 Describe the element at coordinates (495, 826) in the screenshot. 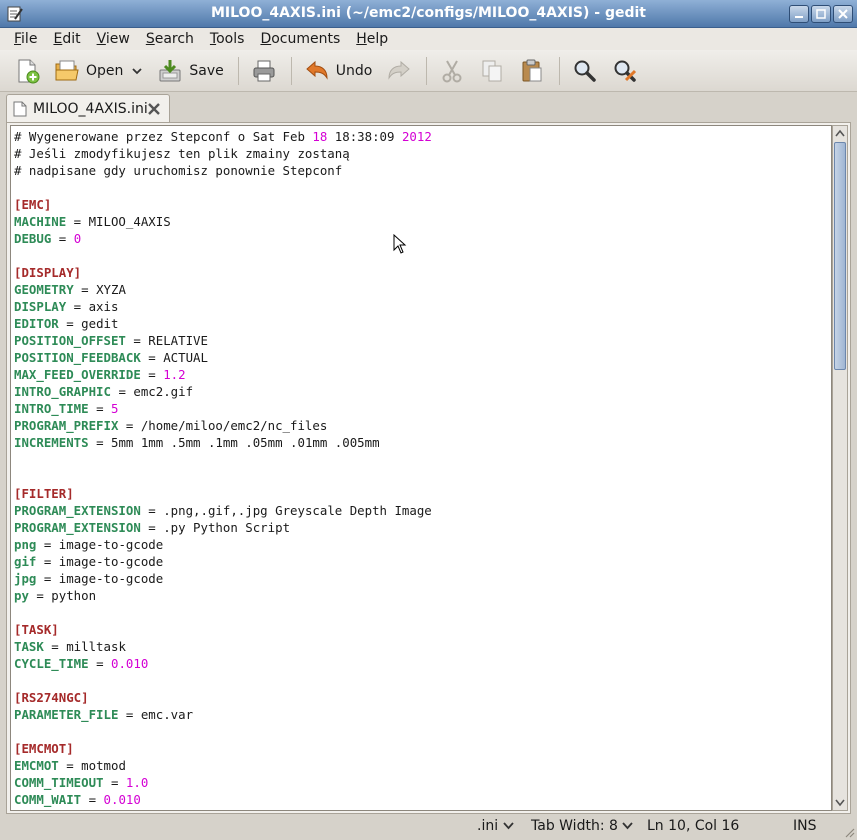

I see `filetype-selector: .ini` at that location.